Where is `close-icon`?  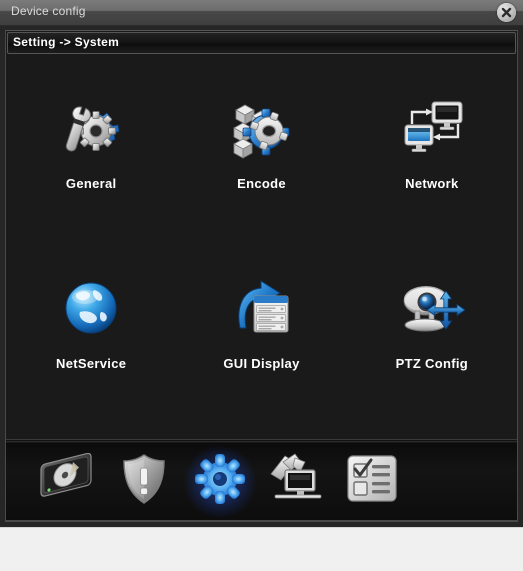 close-icon is located at coordinates (506, 12).